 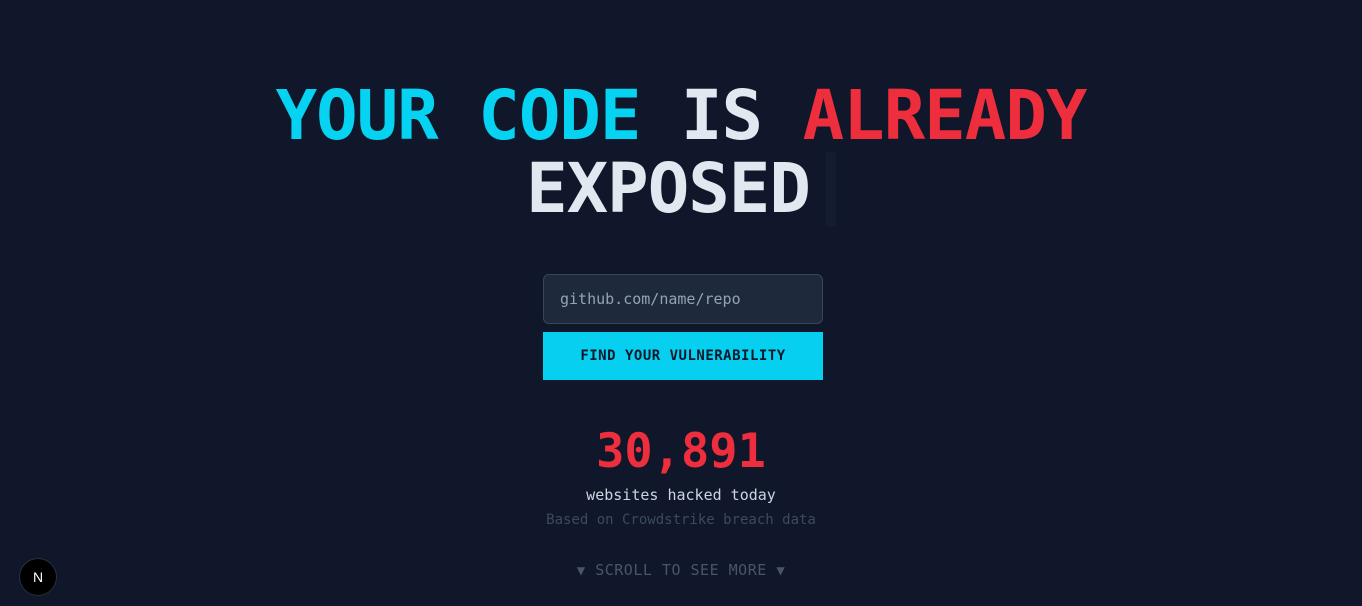 I want to click on nextjs-dev-indicator: N, so click(x=38, y=577).